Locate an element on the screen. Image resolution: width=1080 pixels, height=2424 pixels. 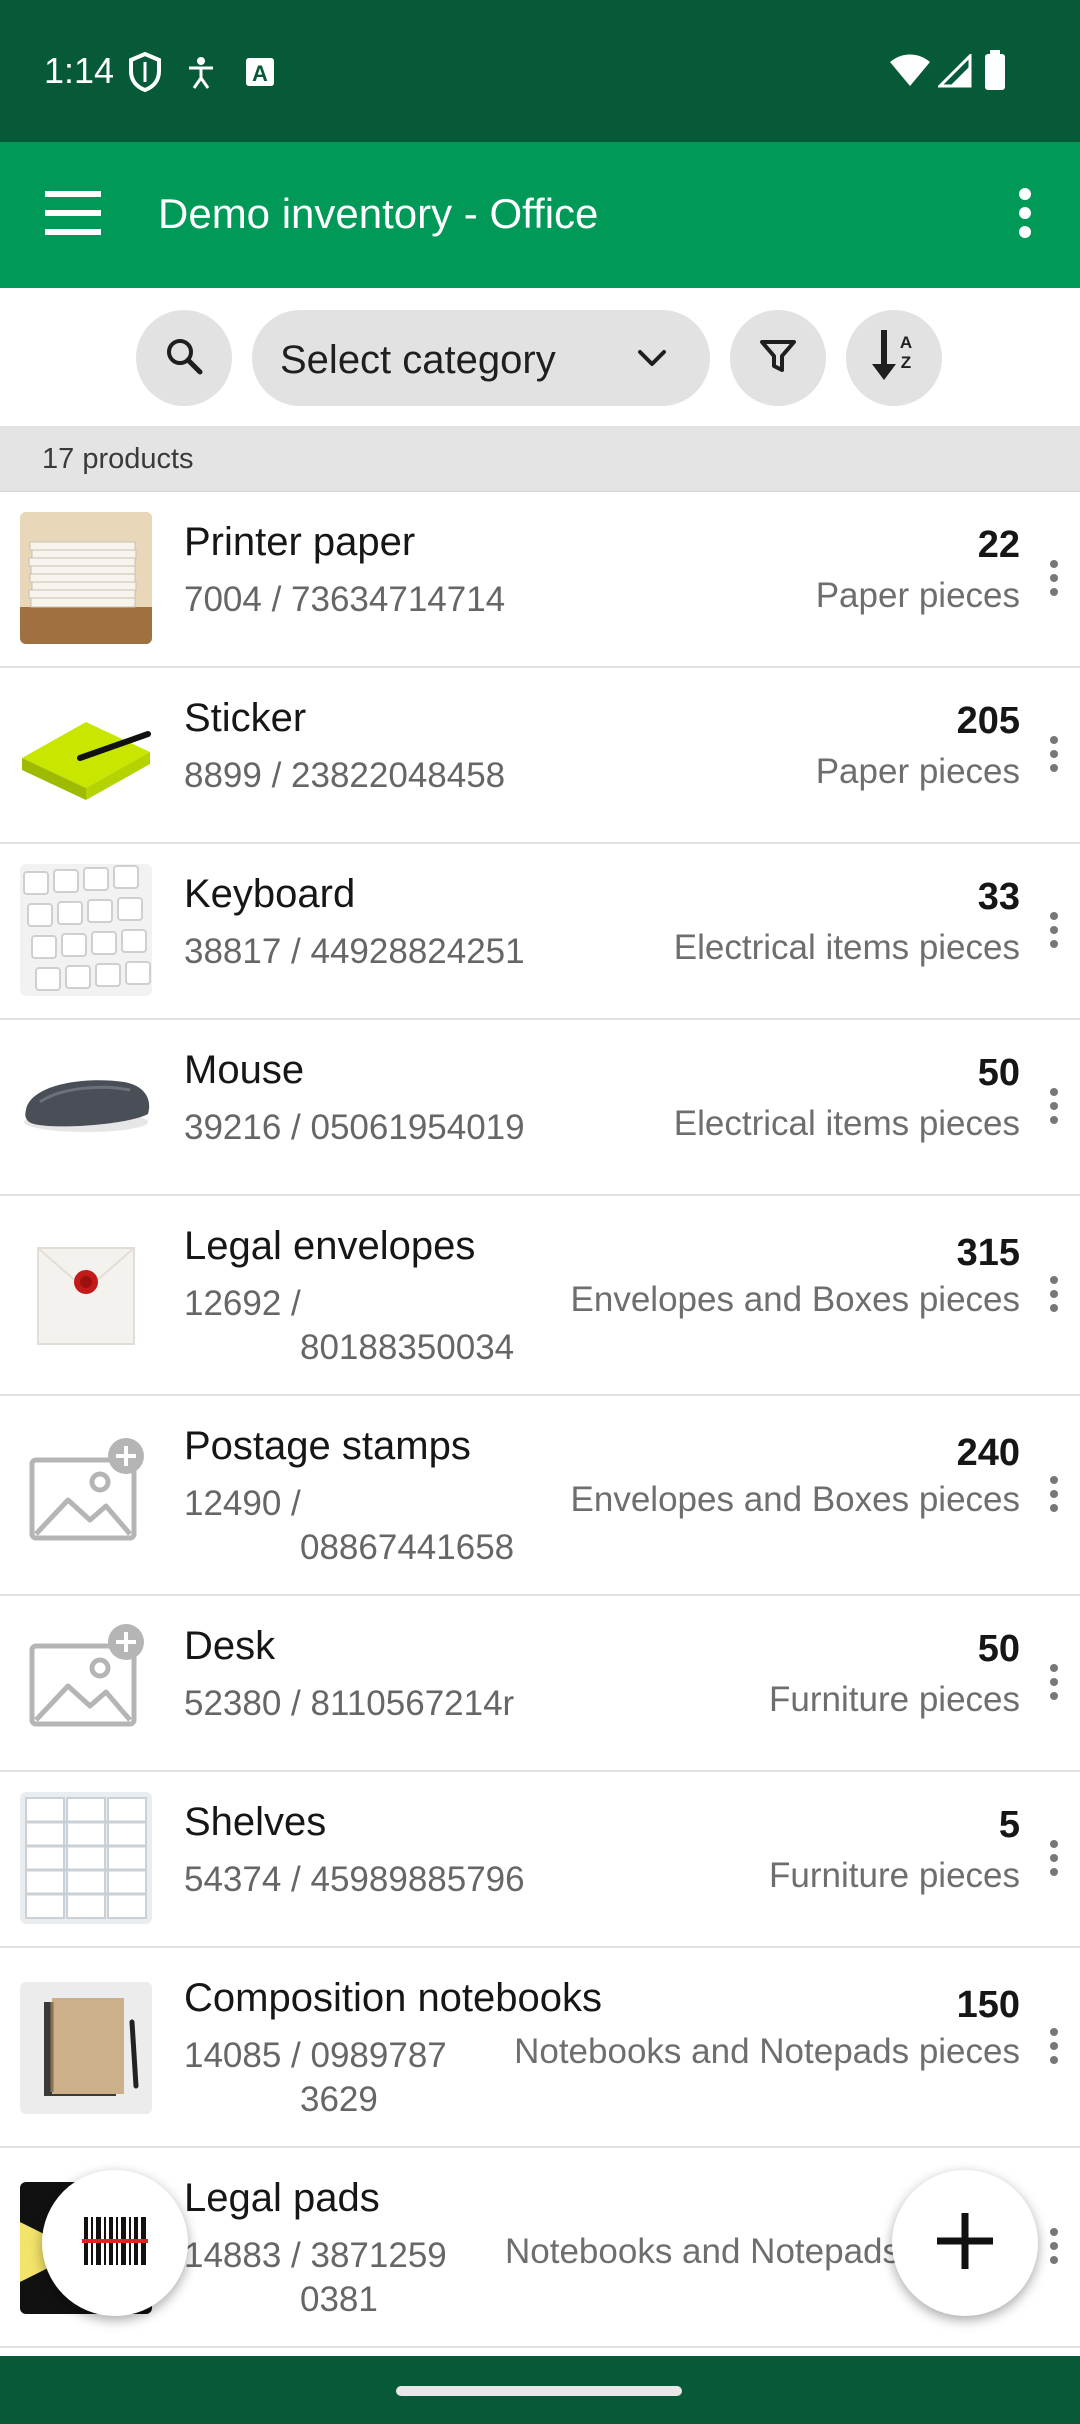
category-select: Select category is located at coordinates (481, 358).